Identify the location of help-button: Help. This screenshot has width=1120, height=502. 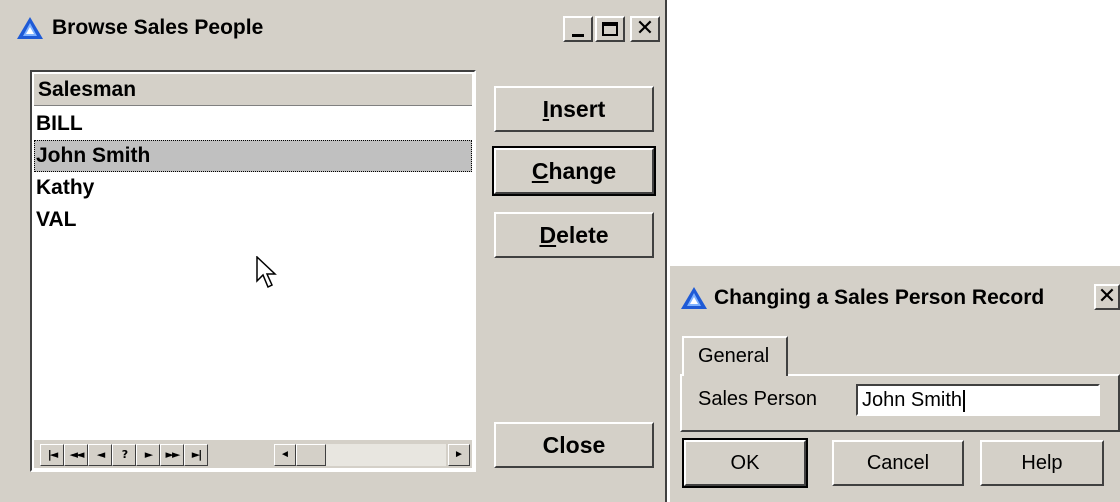
(1042, 463).